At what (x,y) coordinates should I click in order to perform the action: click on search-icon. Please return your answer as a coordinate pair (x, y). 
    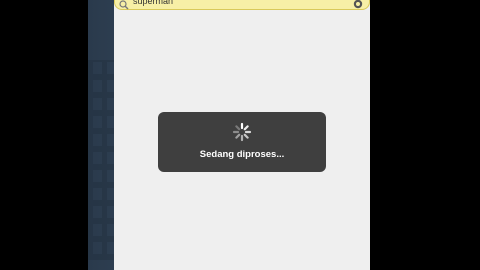
    Looking at the image, I should click on (124, 5).